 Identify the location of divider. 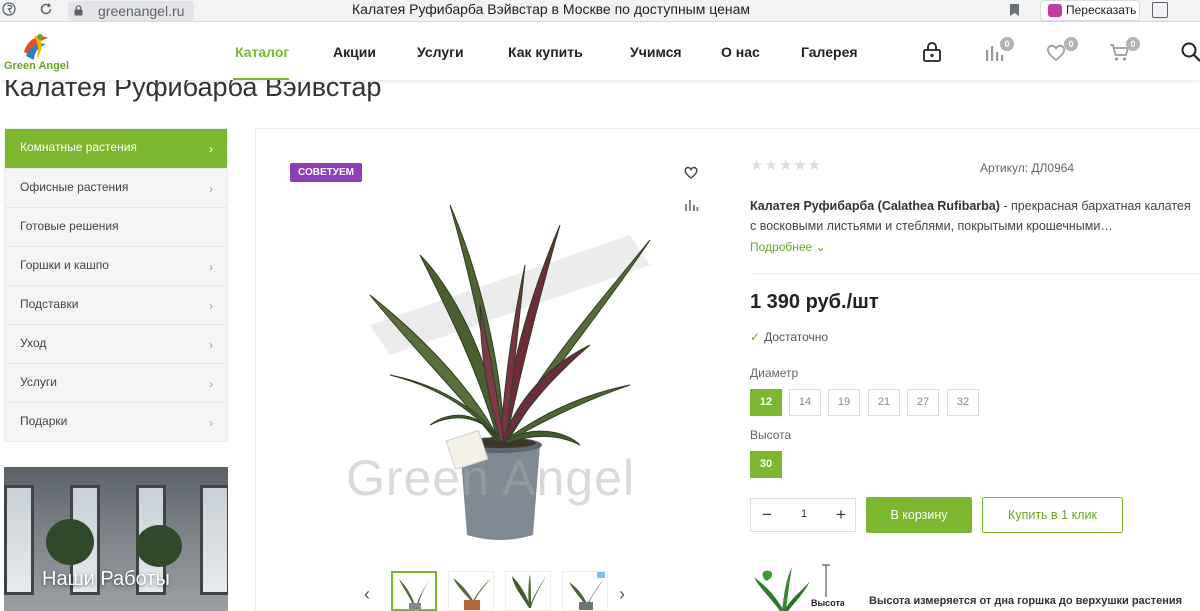
(975, 273).